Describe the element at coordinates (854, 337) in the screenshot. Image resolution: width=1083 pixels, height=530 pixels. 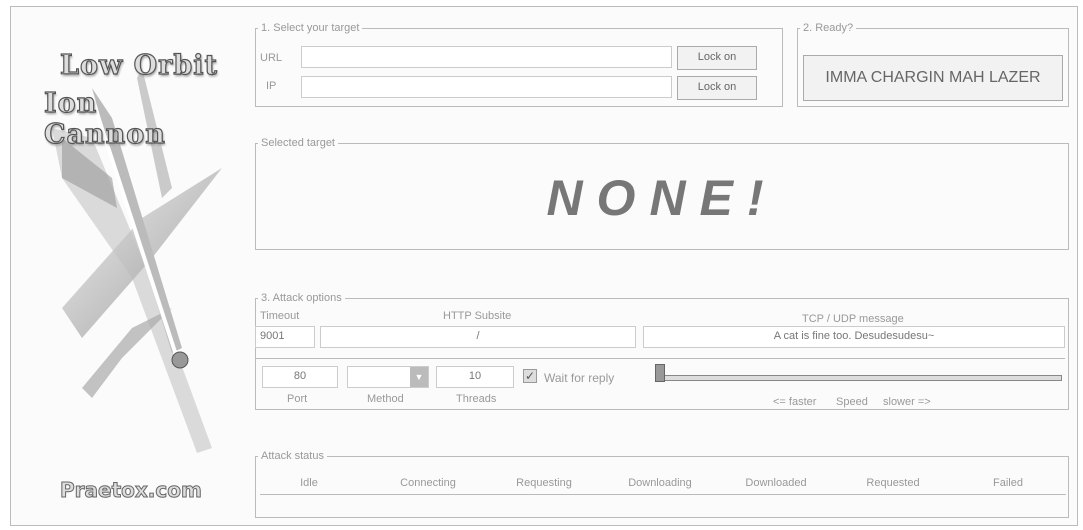
I see `message-input: A cat is fine too. Desudesudesu~` at that location.